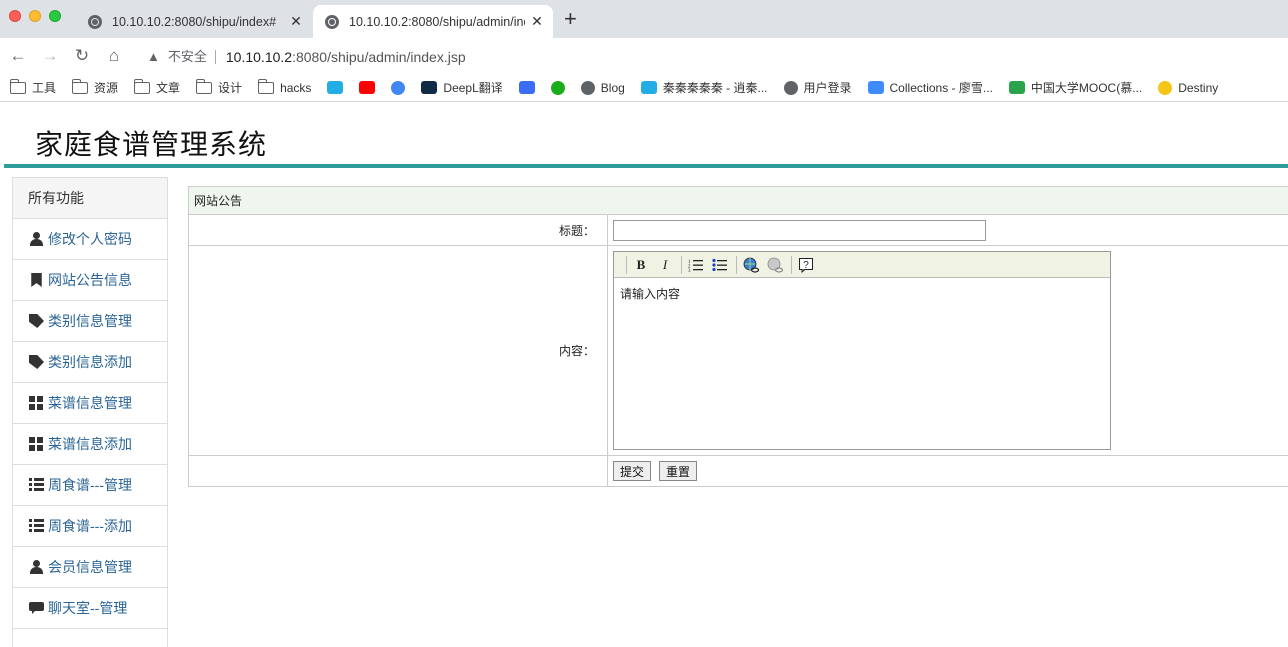  Describe the element at coordinates (646, 166) in the screenshot. I see `header-divider` at that location.